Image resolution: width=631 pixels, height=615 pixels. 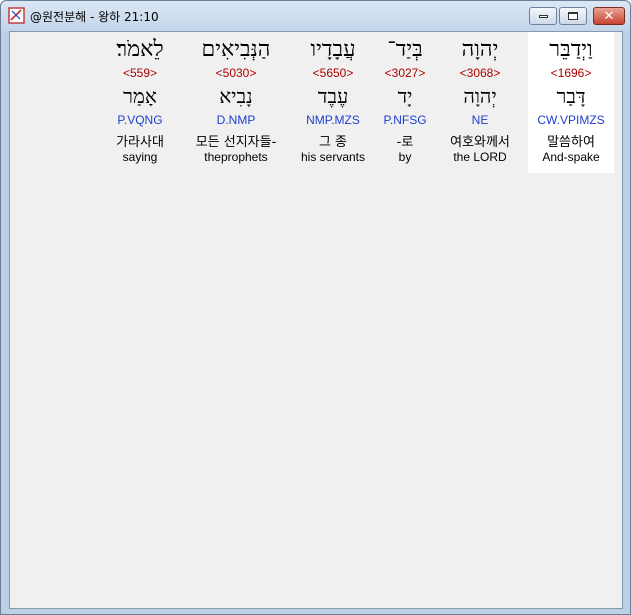 I want to click on strong-number: <5030>, so click(x=236, y=73).